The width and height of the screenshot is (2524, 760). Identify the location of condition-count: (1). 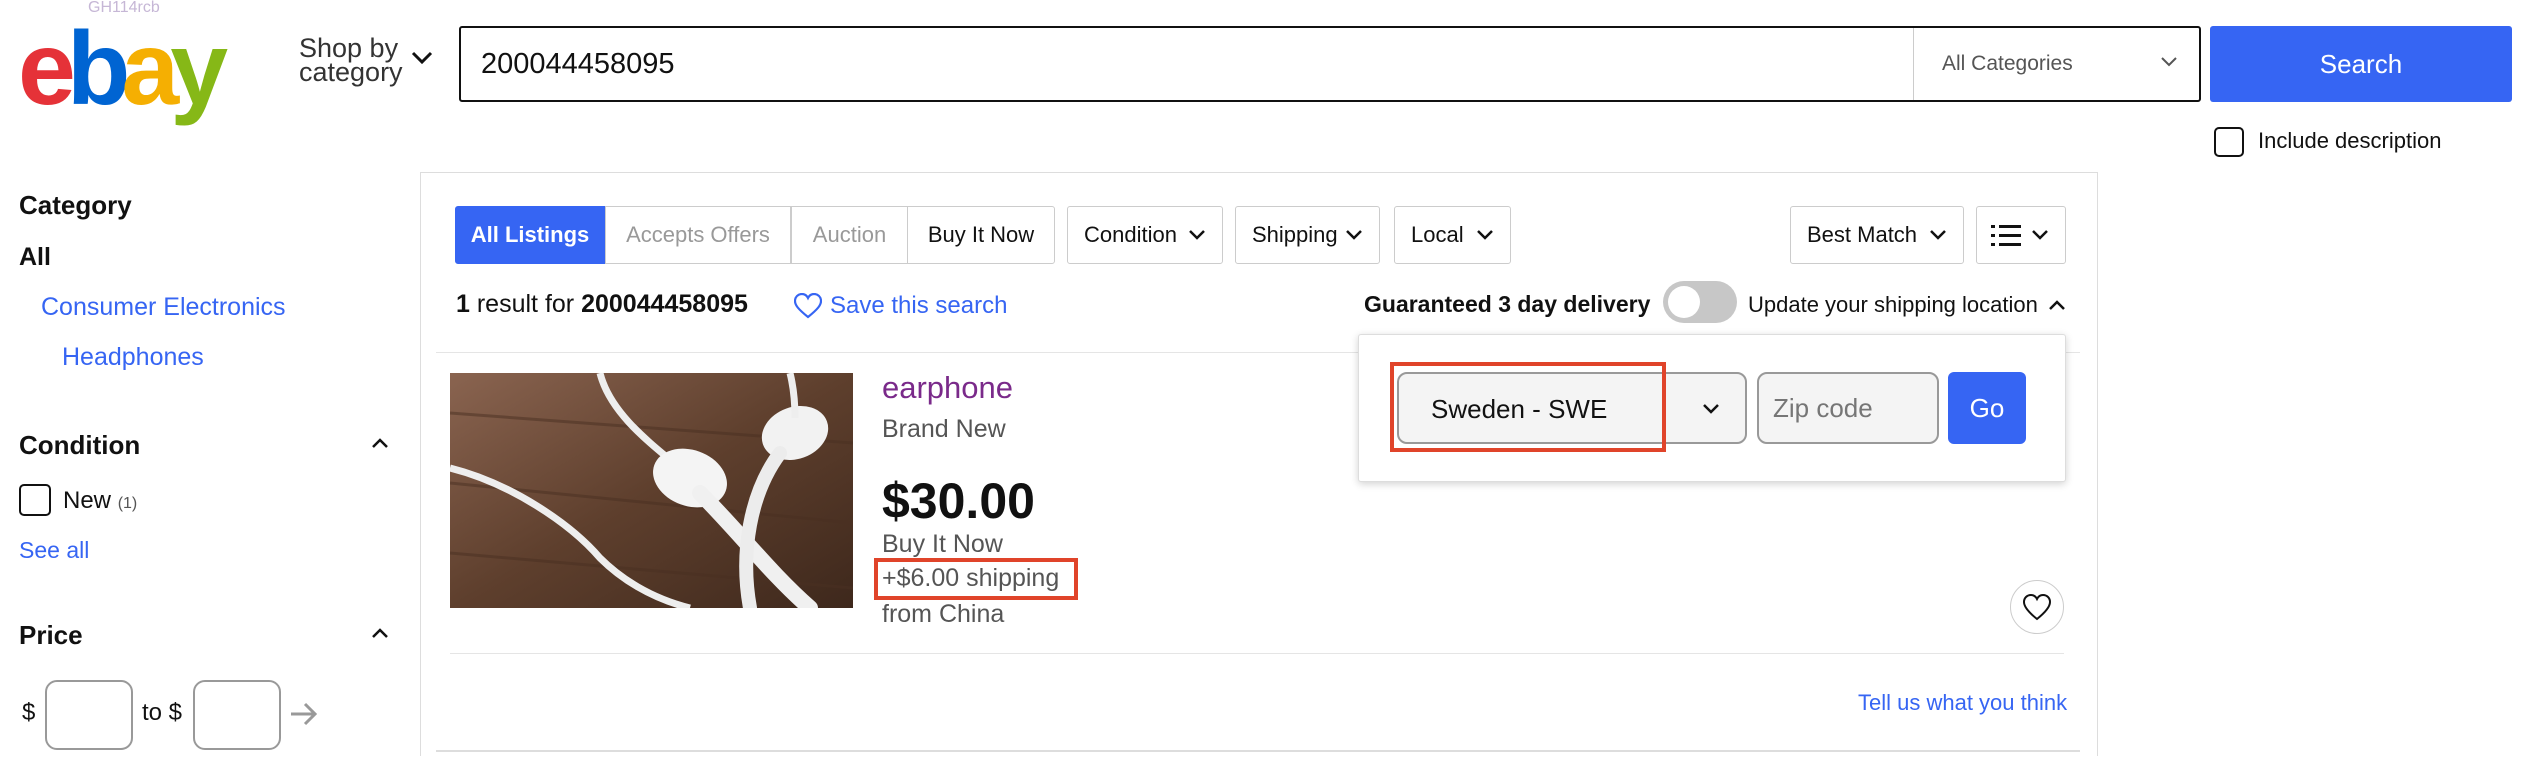
(127, 503).